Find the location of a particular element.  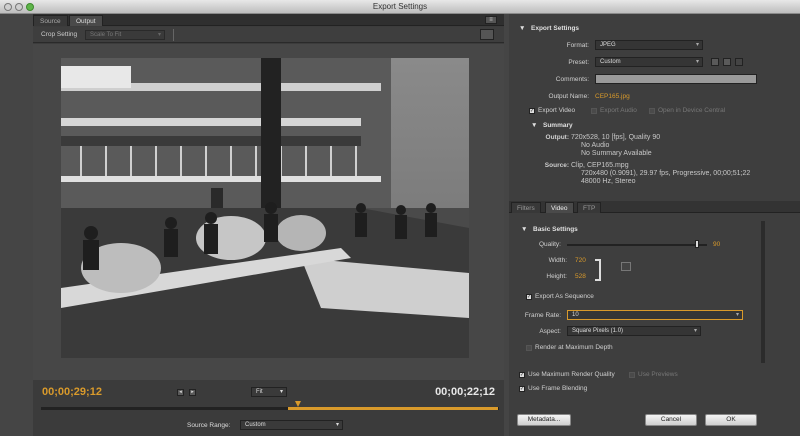

format-select: JPEG ▾ is located at coordinates (649, 45).